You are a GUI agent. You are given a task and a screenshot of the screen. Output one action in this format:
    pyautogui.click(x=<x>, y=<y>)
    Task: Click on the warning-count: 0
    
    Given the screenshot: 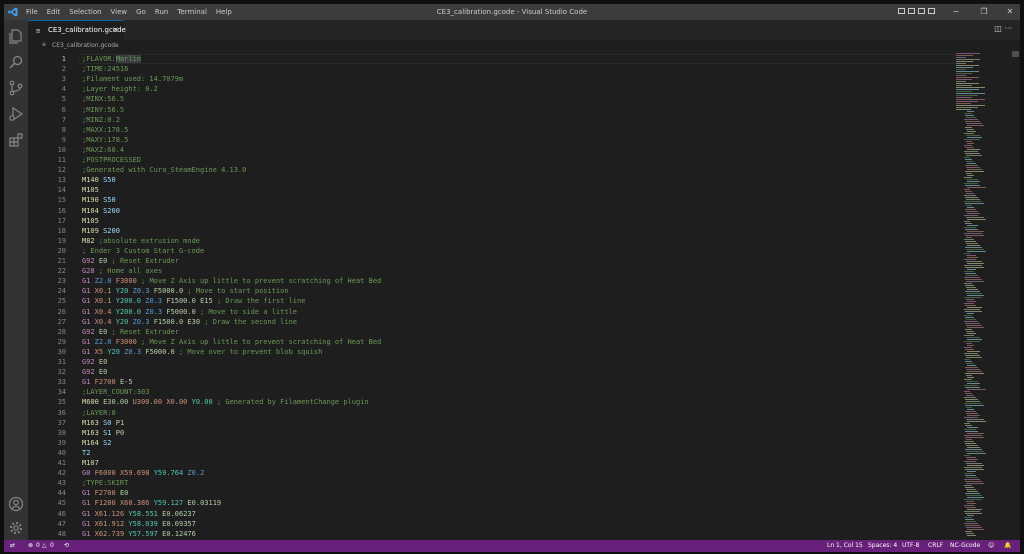 What is the action you would take?
    pyautogui.click(x=52, y=545)
    